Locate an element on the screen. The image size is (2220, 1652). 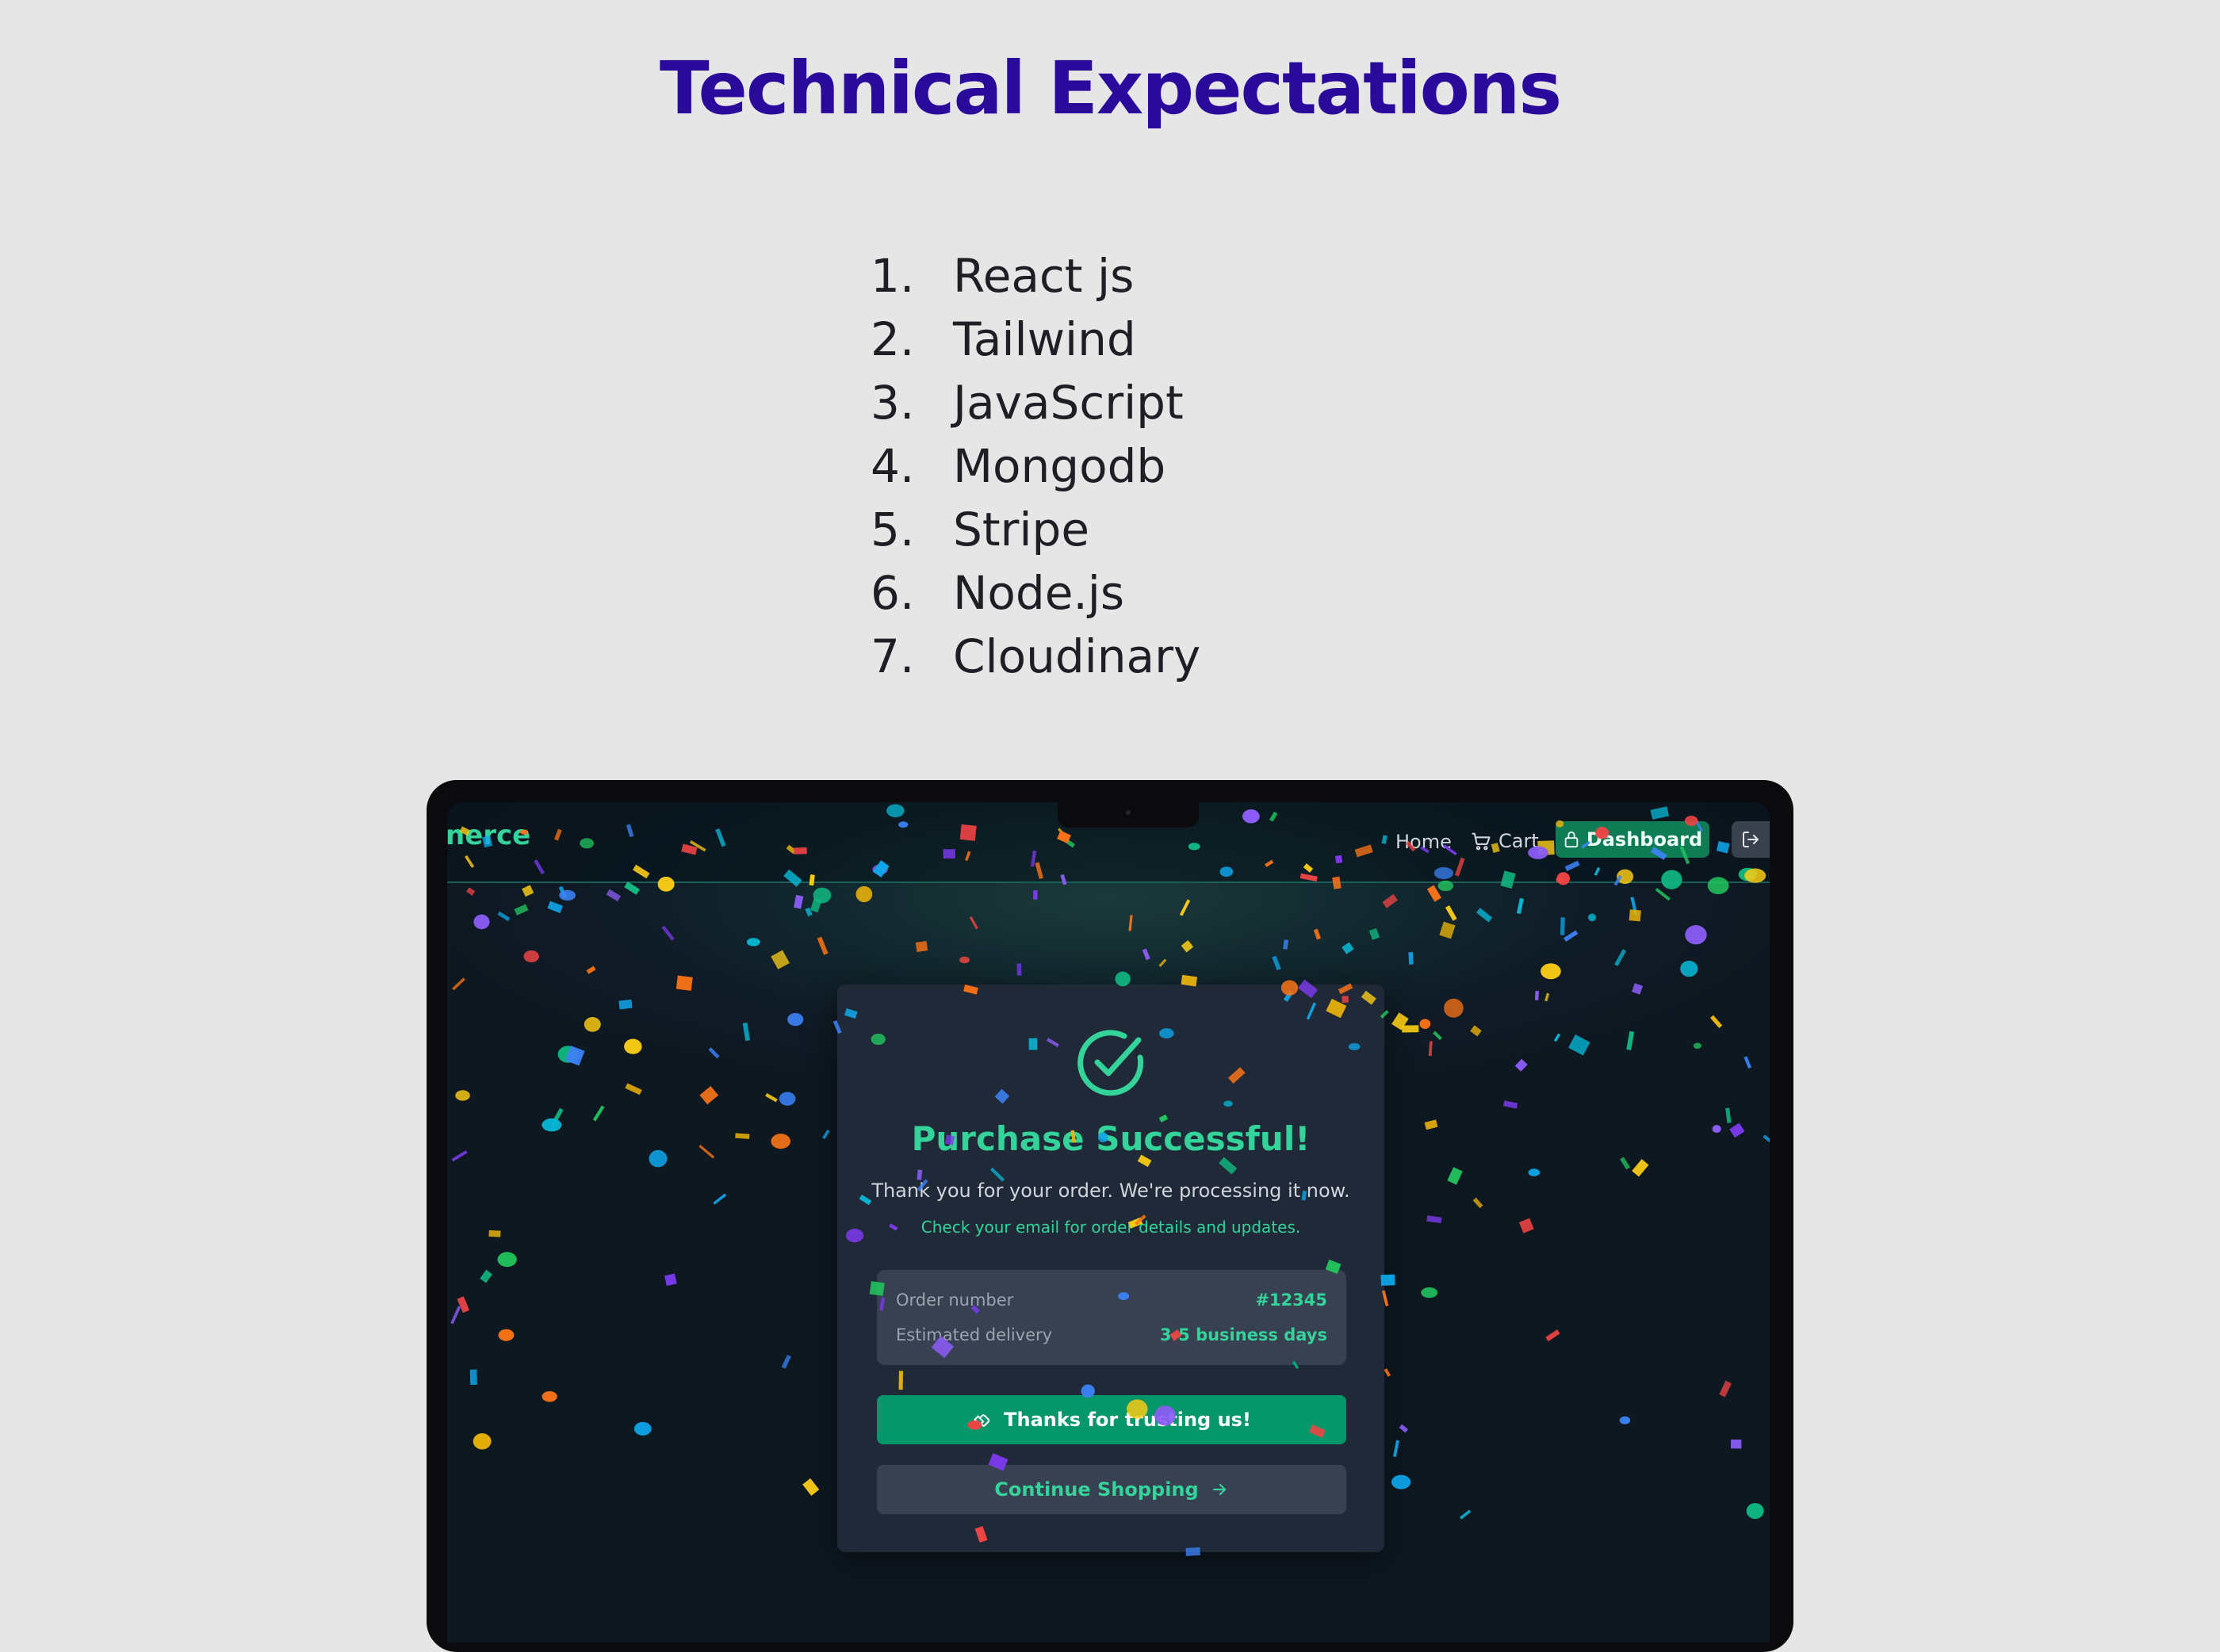
list-item: 4. Mongodb is located at coordinates (1035, 466).